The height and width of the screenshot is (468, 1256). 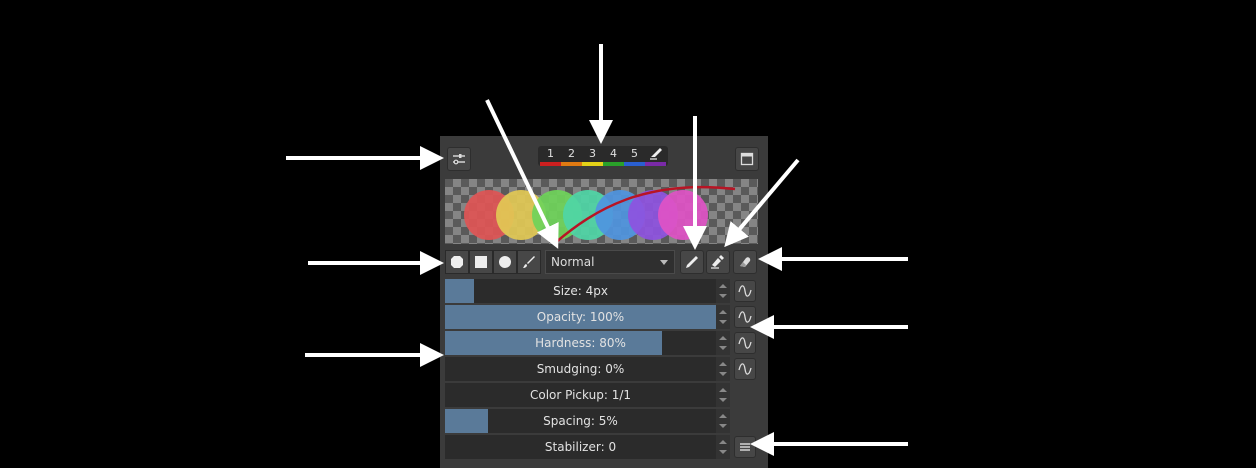 I want to click on arrow-eraser-pen, so click(x=762, y=203).